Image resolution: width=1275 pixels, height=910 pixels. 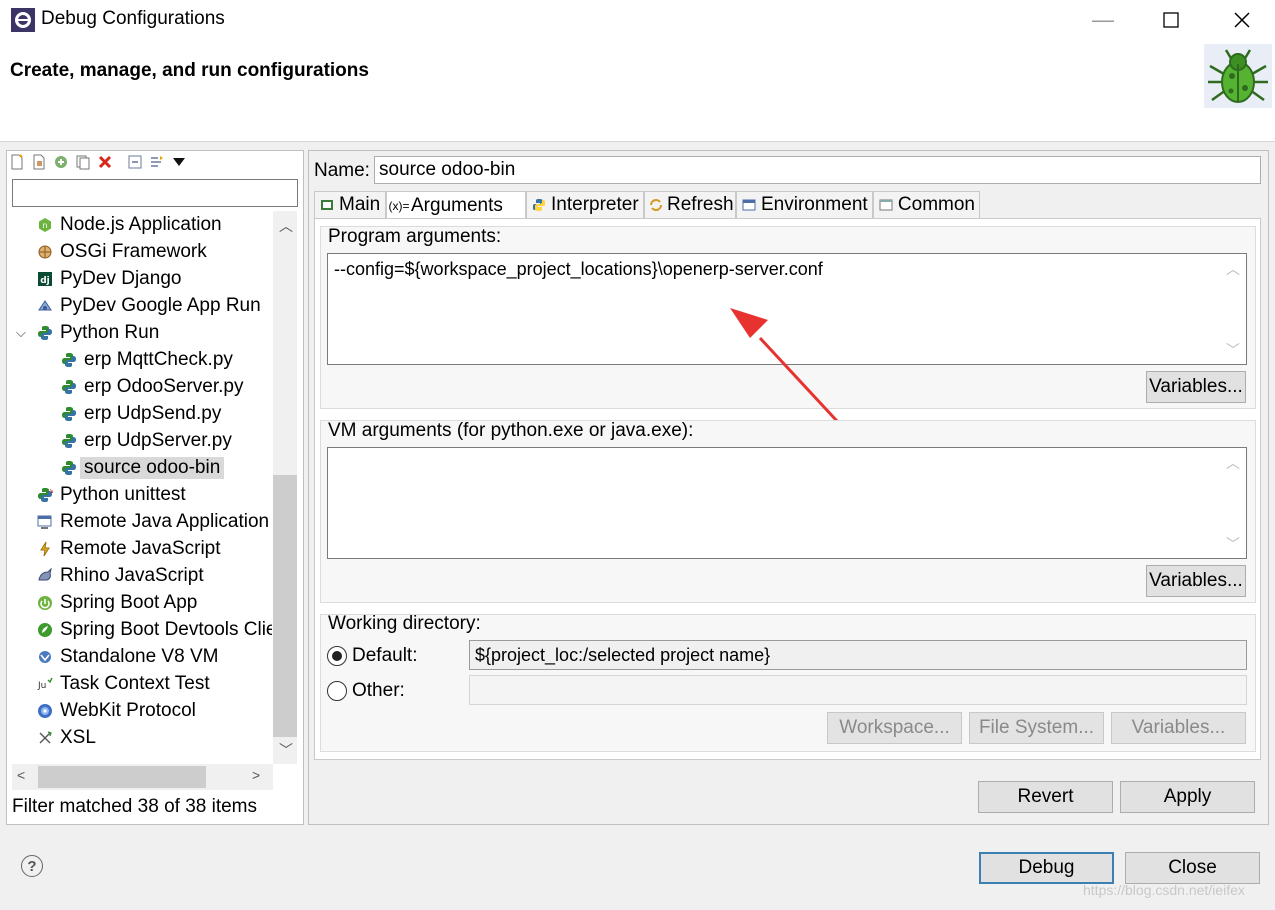 I want to click on tree-item: Spring Boot App, so click(x=116, y=602).